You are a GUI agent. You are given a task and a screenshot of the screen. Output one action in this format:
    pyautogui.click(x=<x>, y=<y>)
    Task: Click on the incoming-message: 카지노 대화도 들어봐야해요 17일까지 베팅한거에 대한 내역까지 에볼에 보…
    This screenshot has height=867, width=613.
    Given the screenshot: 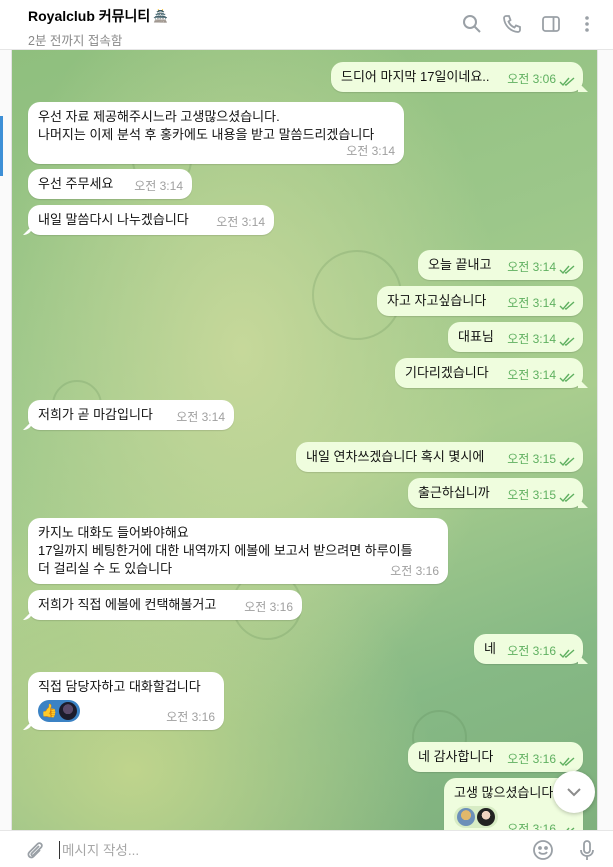 What is the action you would take?
    pyautogui.click(x=238, y=551)
    